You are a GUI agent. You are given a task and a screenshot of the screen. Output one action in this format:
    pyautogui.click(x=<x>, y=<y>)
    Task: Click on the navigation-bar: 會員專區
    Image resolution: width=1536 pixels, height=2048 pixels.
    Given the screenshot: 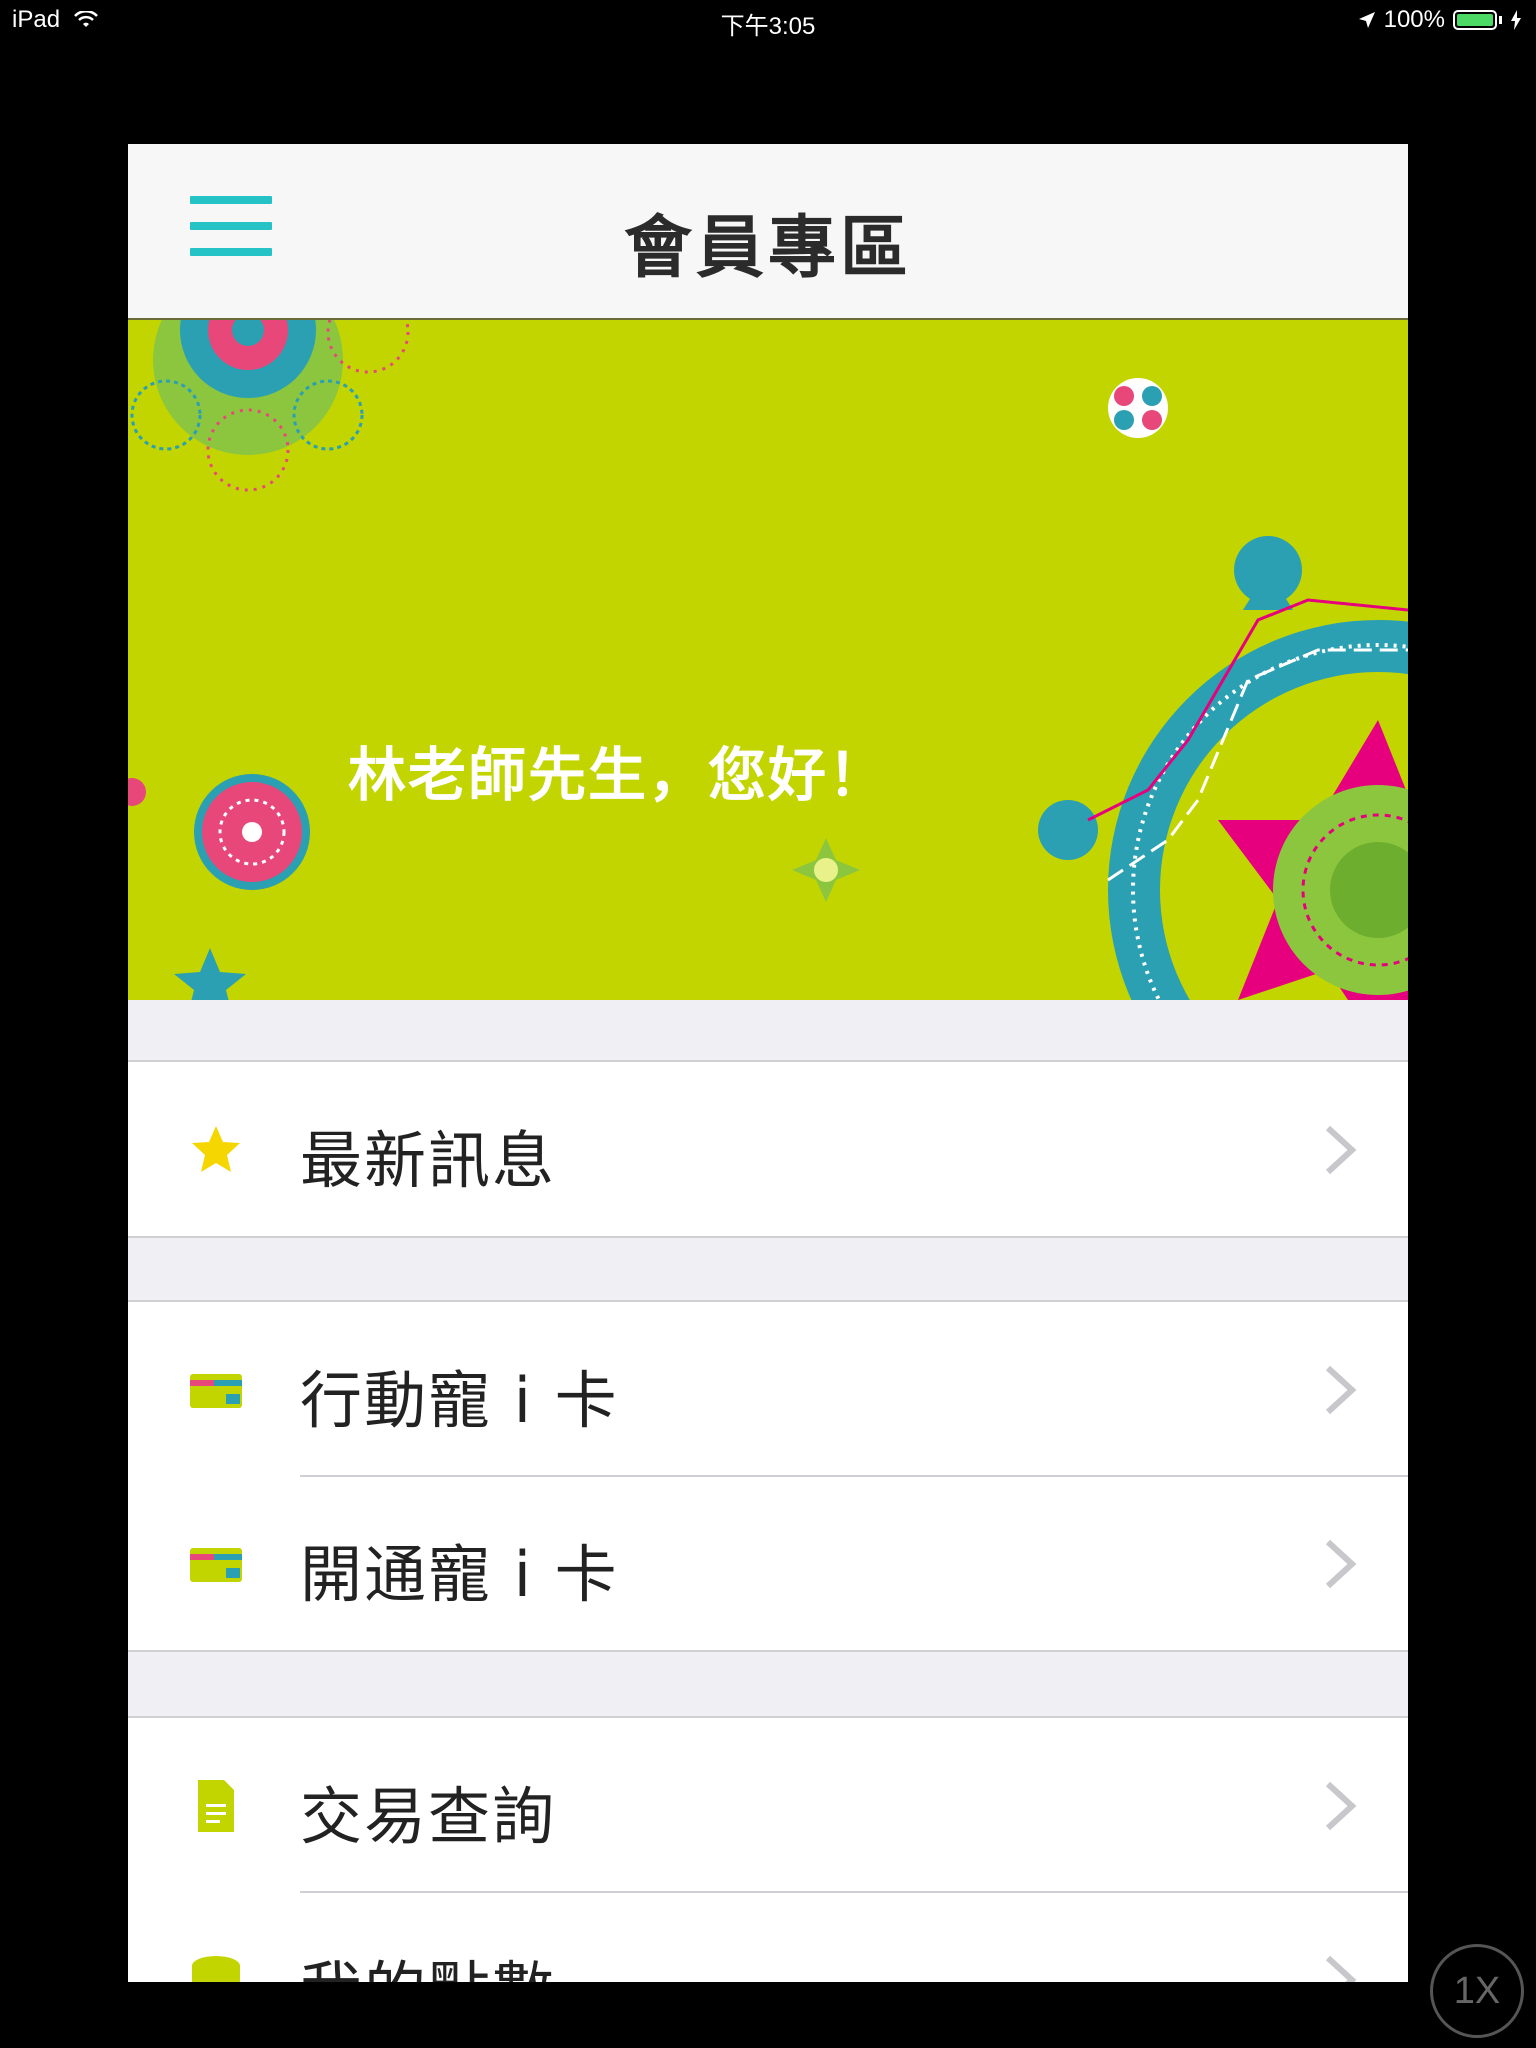 What is the action you would take?
    pyautogui.click(x=768, y=232)
    